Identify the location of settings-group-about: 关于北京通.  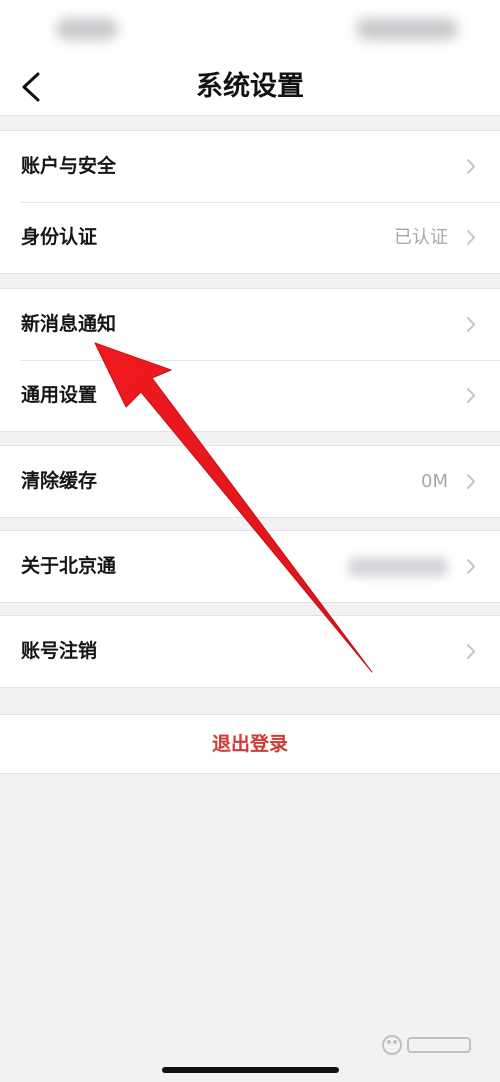
(250, 566).